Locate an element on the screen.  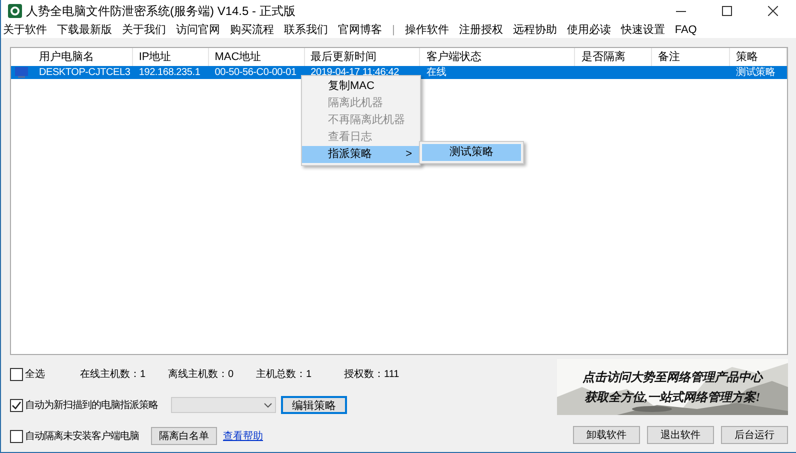
table-cell: 192.168.235.1 is located at coordinates (169, 72).